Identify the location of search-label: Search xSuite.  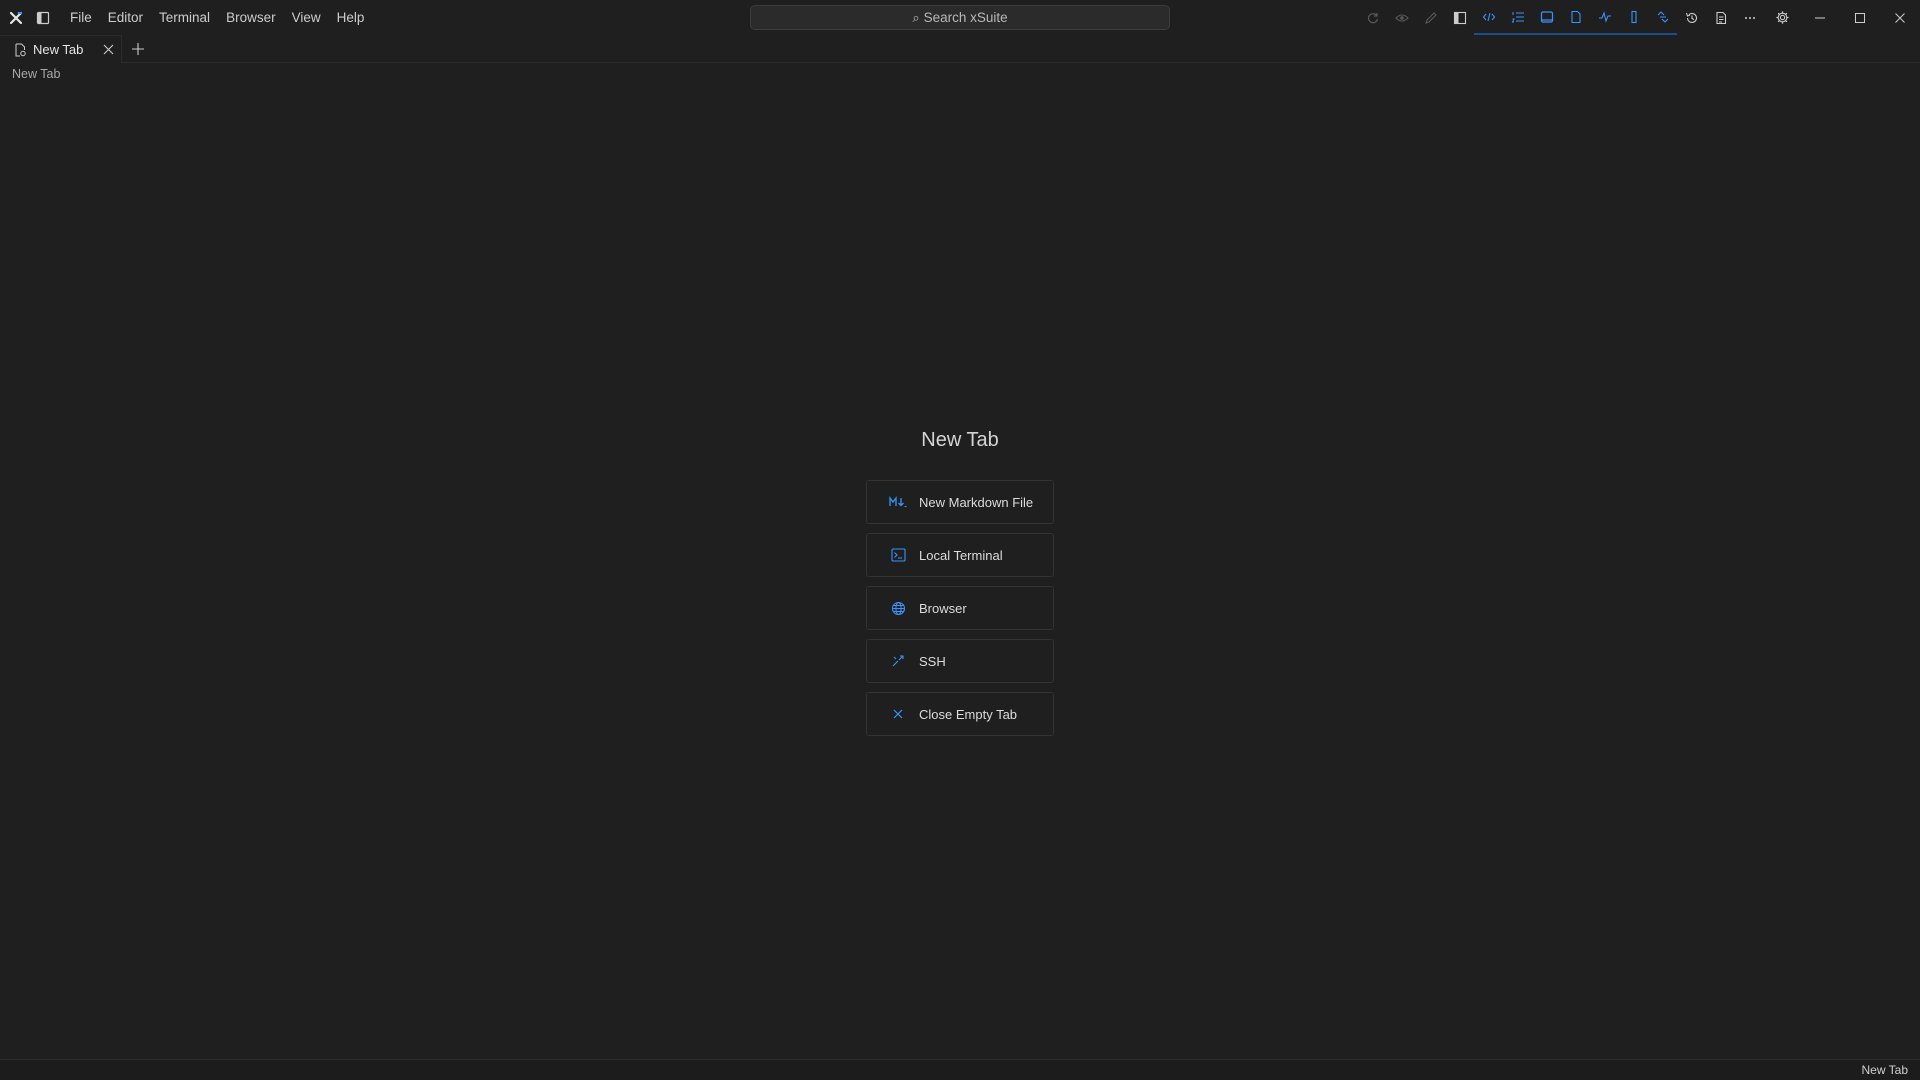
(965, 17).